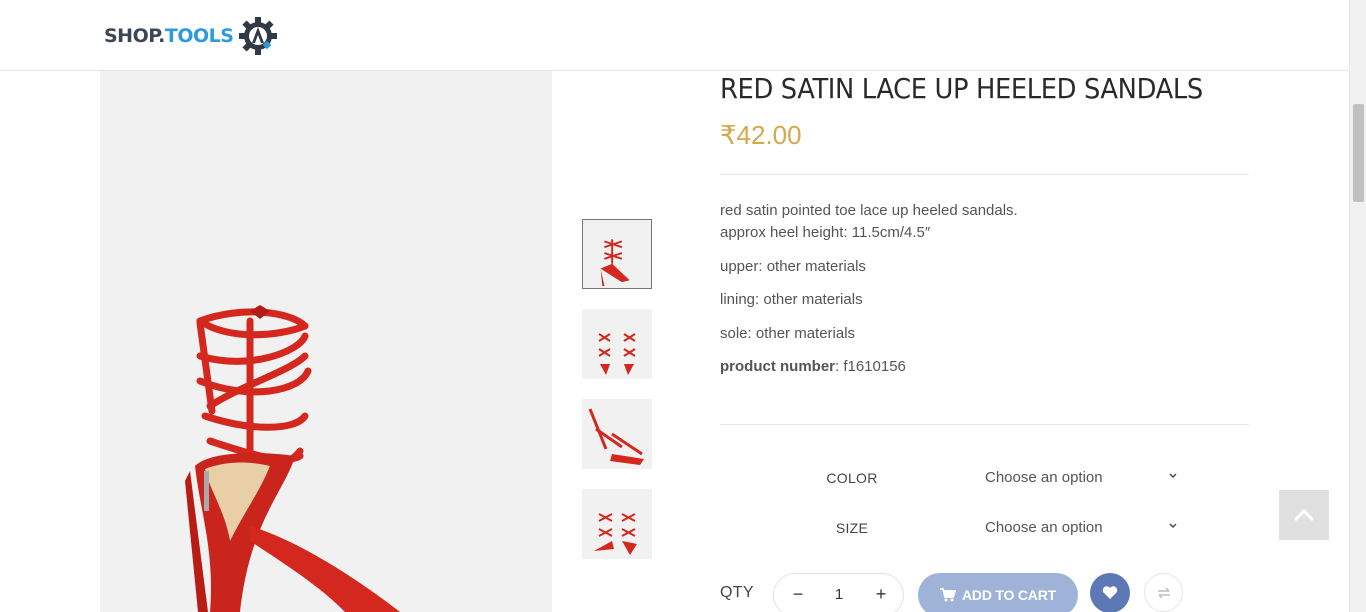  What do you see at coordinates (870, 366) in the screenshot?
I see `product-number-value: : f1610156` at bounding box center [870, 366].